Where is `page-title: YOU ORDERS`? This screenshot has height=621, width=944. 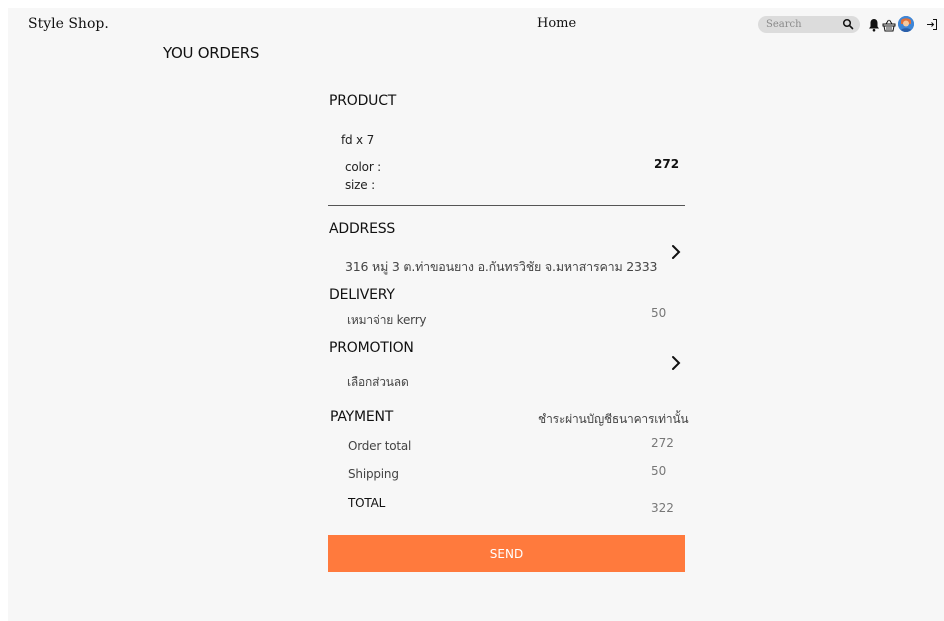 page-title: YOU ORDERS is located at coordinates (211, 53).